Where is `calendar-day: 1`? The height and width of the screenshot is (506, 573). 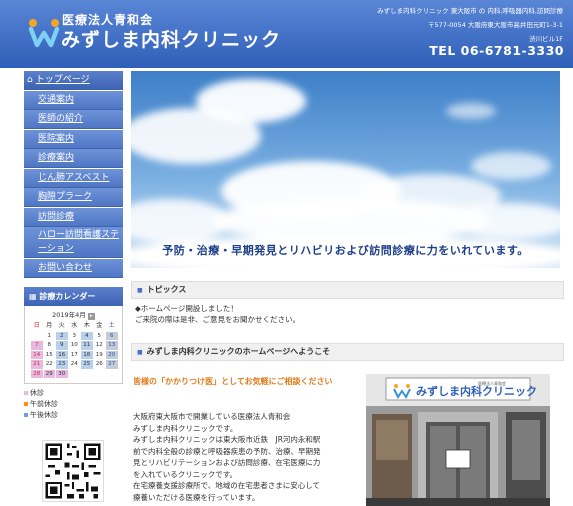
calendar-day: 1 is located at coordinates (49, 335).